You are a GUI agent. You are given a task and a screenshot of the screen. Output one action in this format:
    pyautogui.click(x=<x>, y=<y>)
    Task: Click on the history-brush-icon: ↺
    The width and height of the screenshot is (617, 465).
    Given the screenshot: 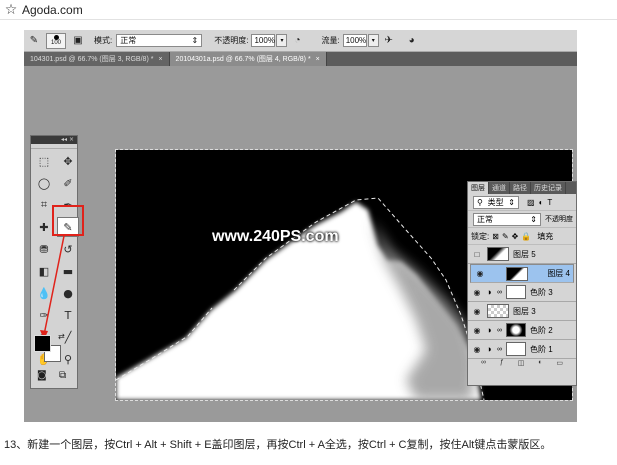 What is the action you would take?
    pyautogui.click(x=68, y=249)
    